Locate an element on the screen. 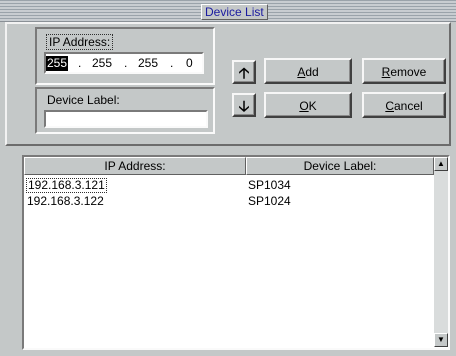 The width and height of the screenshot is (456, 356). list-row: 192.168.3.122 SP1024 is located at coordinates (229, 201).